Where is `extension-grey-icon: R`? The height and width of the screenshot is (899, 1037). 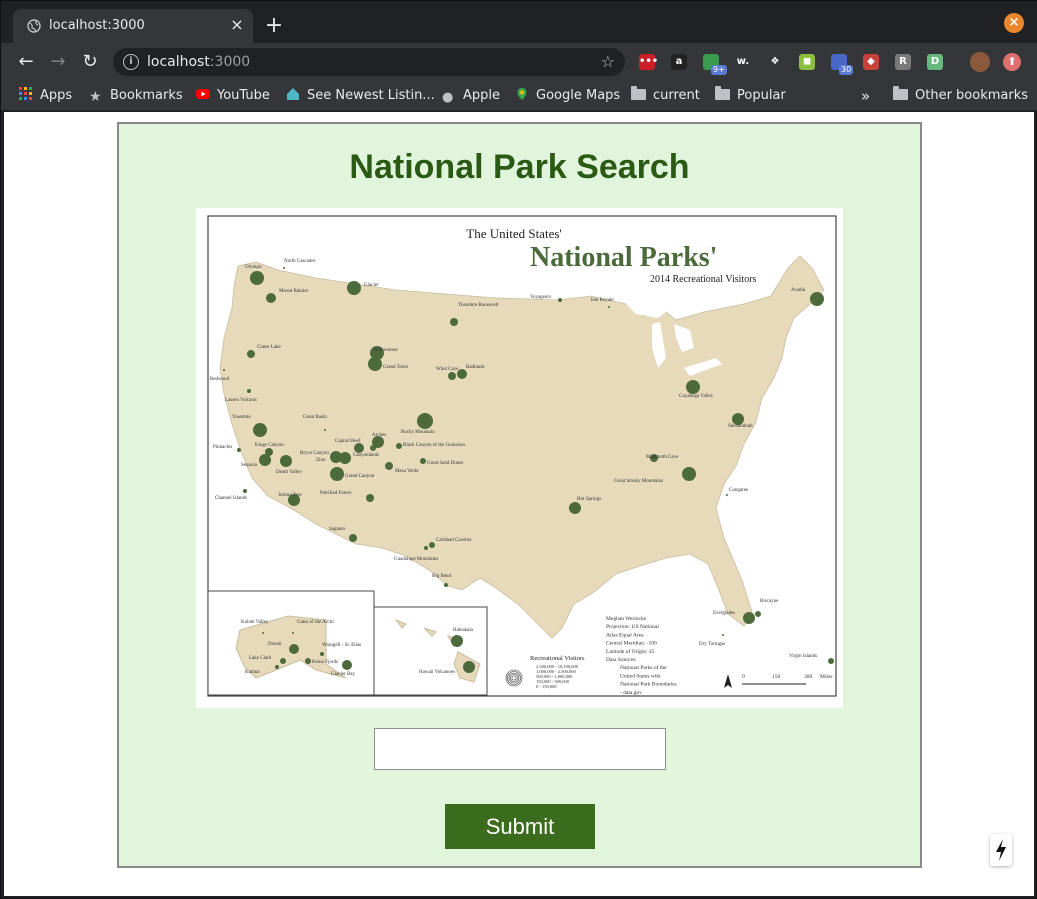 extension-grey-icon: R is located at coordinates (903, 62).